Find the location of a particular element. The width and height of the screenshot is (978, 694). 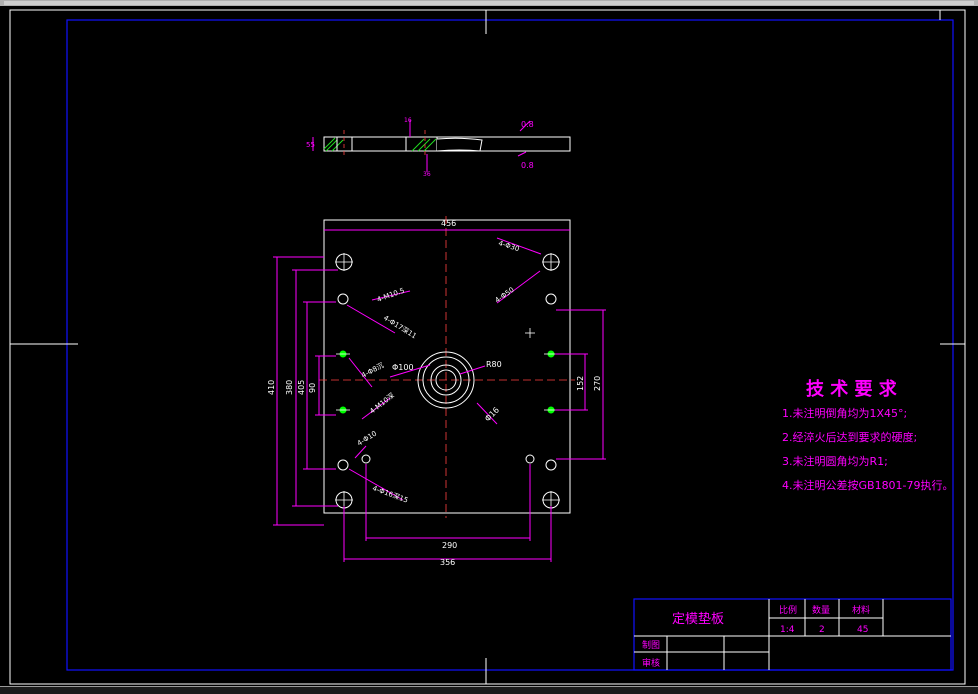

note-left-3: 4-Φ10 is located at coordinates (367, 439).